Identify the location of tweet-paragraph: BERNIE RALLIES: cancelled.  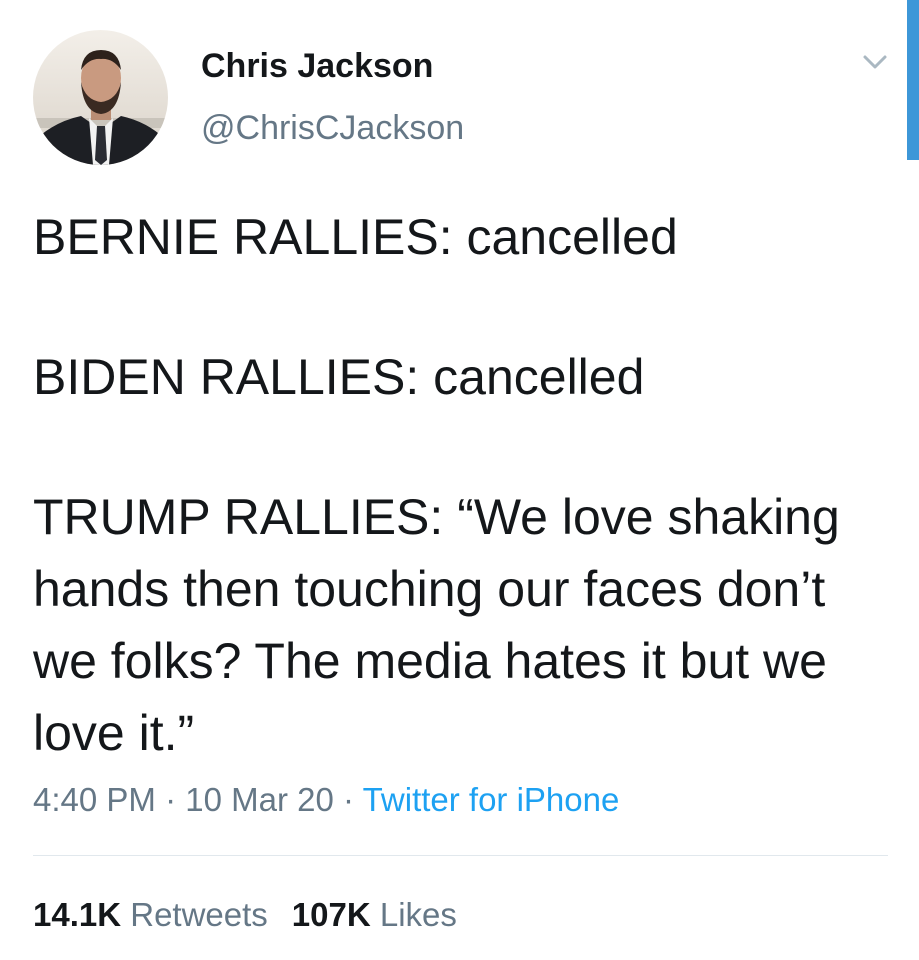
(355, 237).